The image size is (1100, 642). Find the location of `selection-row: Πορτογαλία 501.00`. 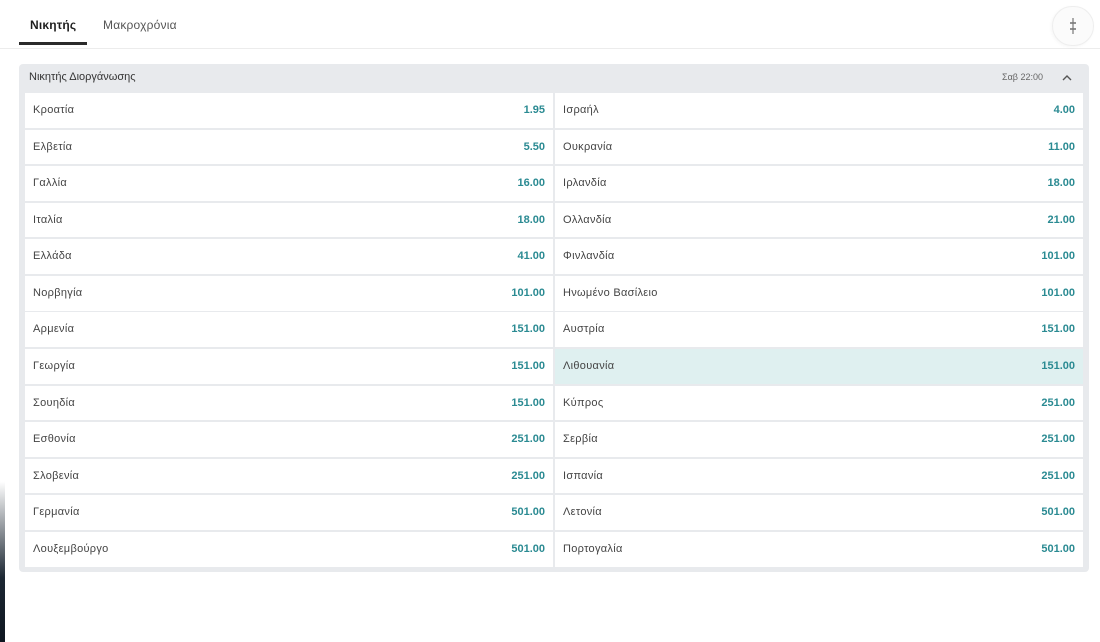

selection-row: Πορτογαλία 501.00 is located at coordinates (819, 549).